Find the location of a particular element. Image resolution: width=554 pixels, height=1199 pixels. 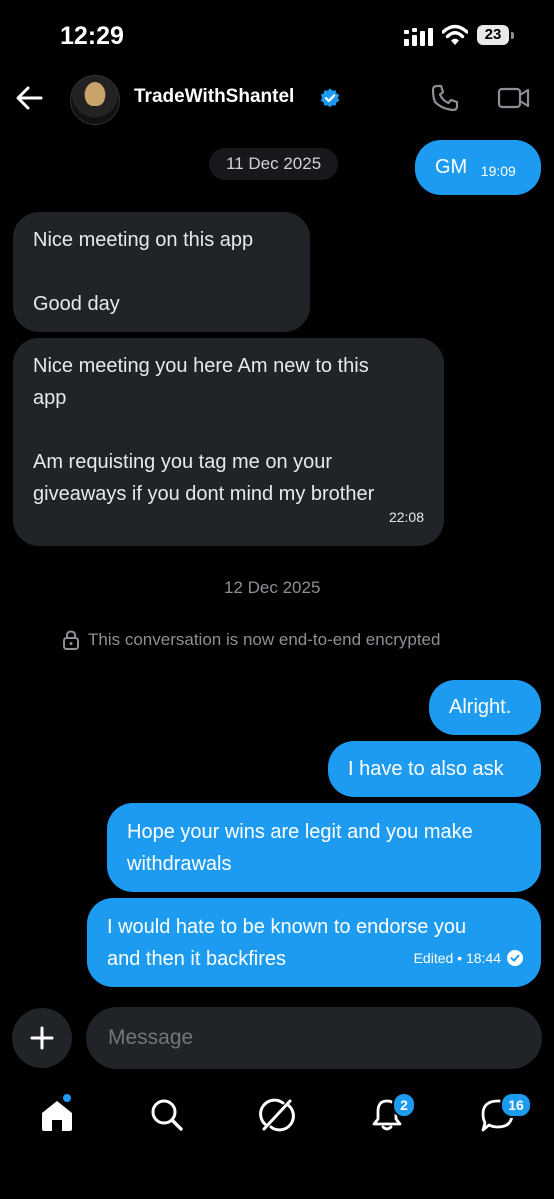

avatar-hair-shape is located at coordinates (95, 94).